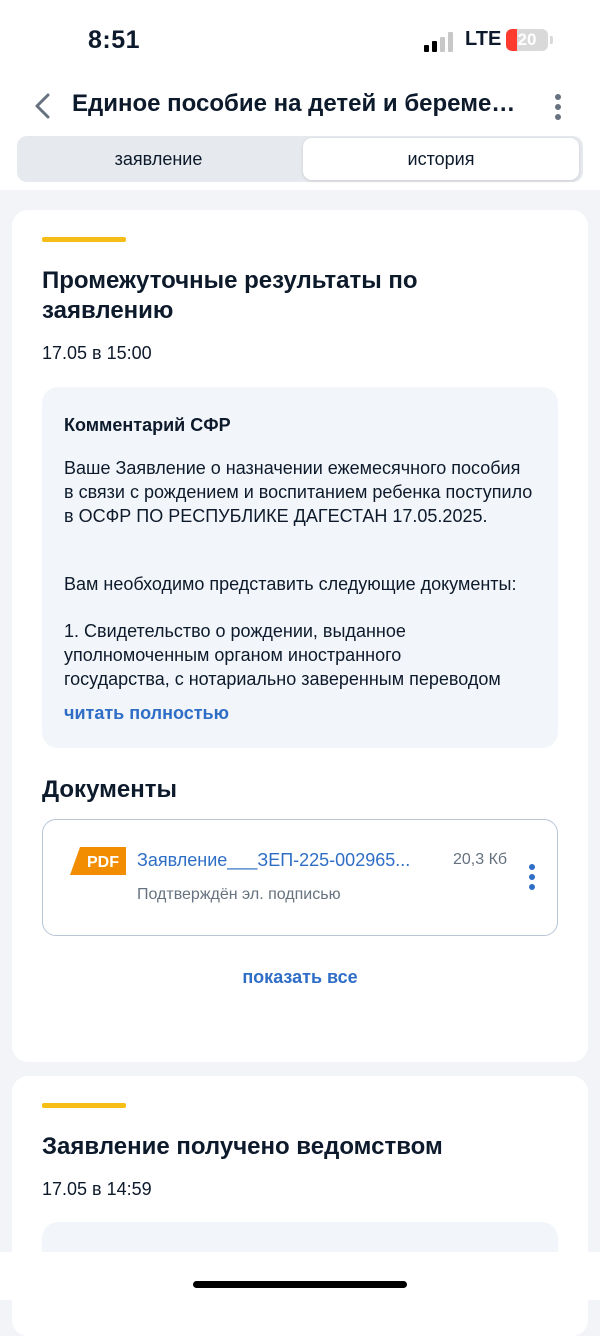 This screenshot has height=1336, width=600. I want to click on segmented-tabs: заявление история, so click(300, 159).